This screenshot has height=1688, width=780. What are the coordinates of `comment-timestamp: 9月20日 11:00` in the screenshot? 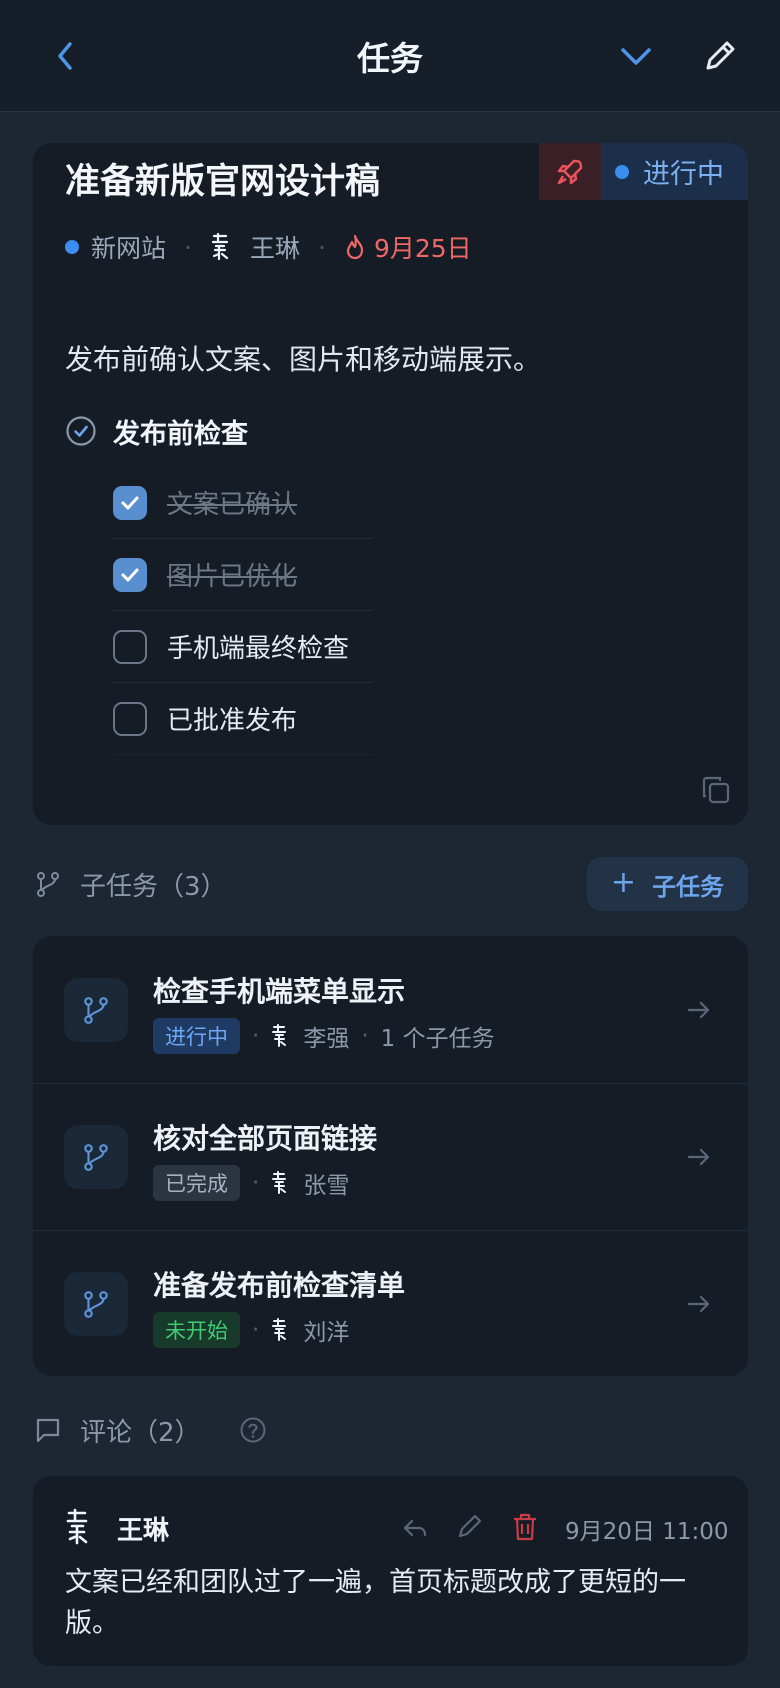 It's located at (647, 1532).